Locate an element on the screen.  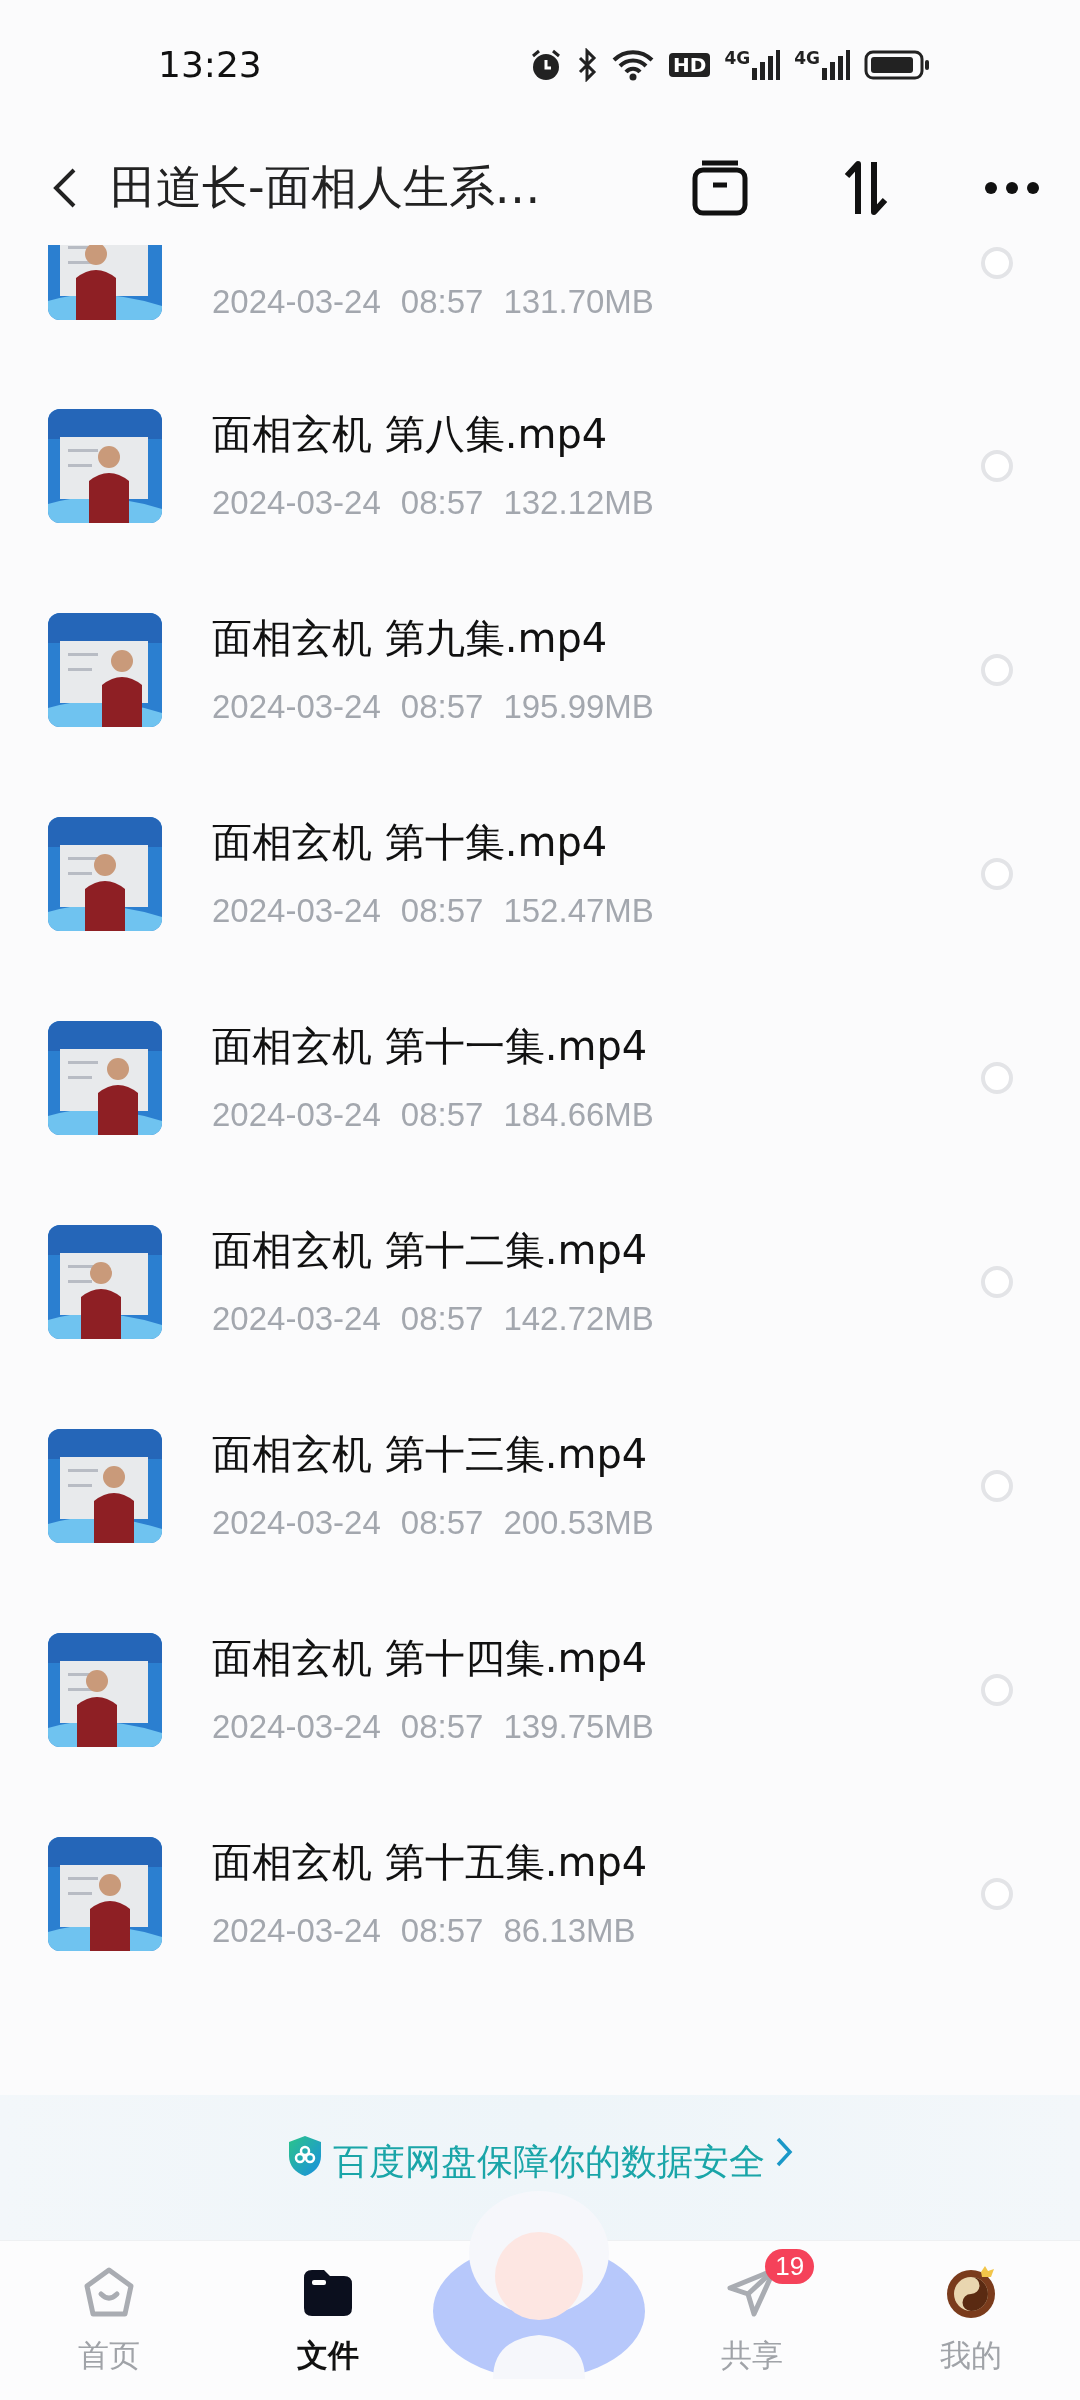
file-name: 面相玄机 第九集.mp4 is located at coordinates (410, 639).